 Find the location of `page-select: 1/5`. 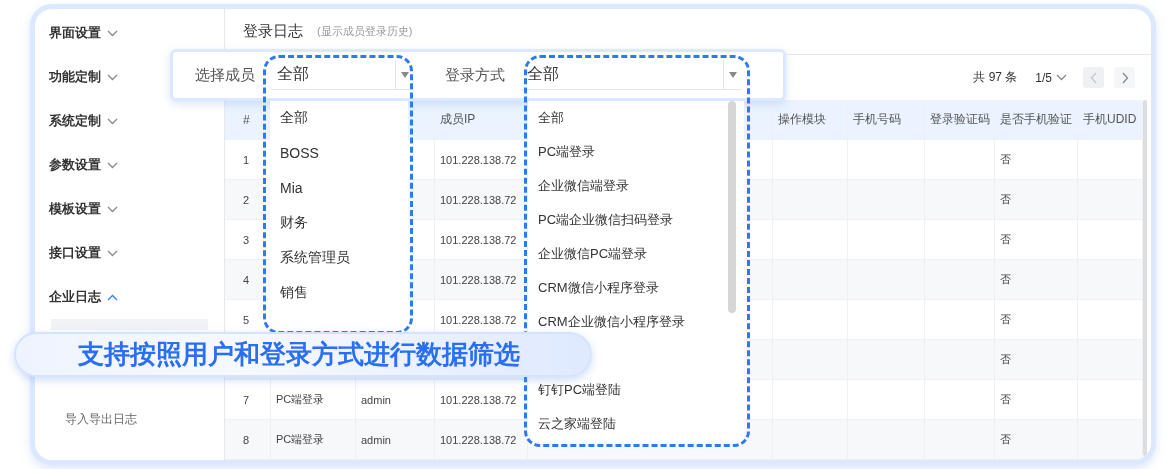

page-select: 1/5 is located at coordinates (1051, 77).